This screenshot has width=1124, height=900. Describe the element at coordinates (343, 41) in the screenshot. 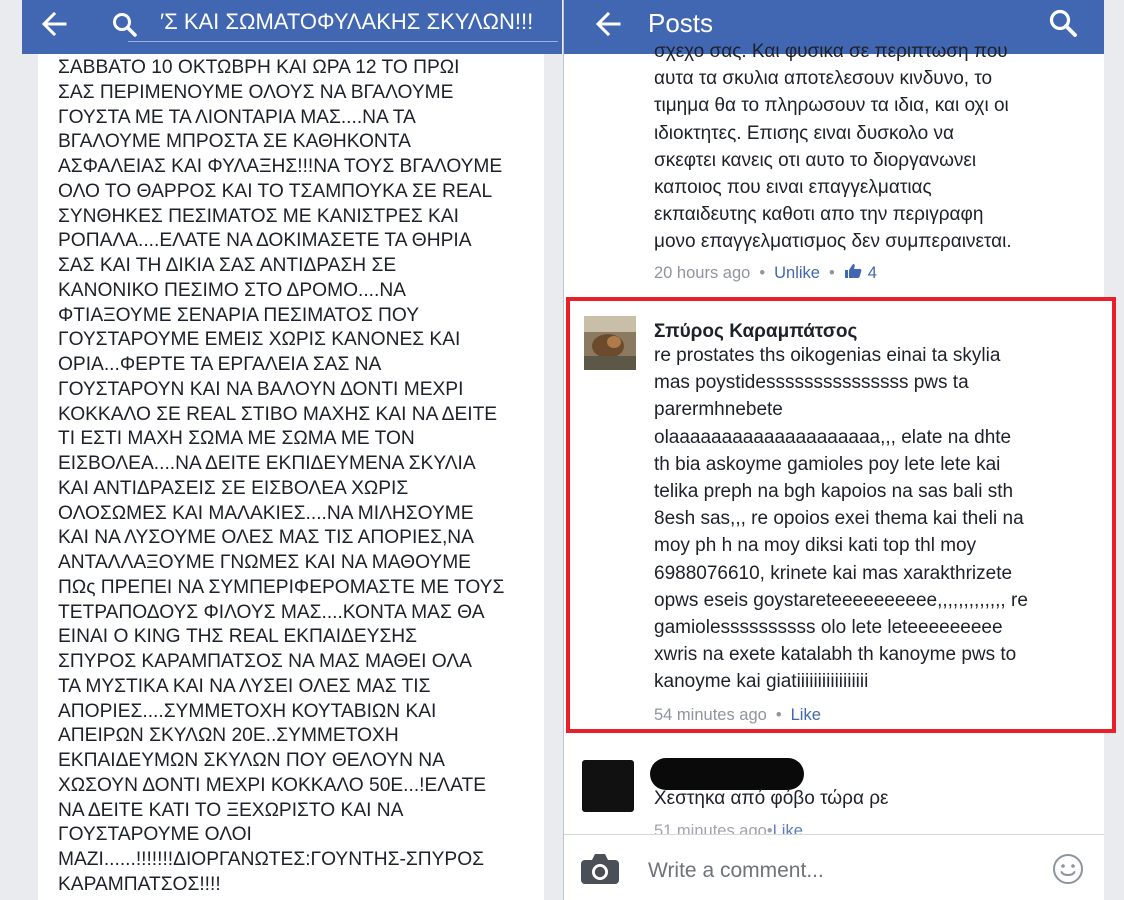

I see `search-underline` at that location.